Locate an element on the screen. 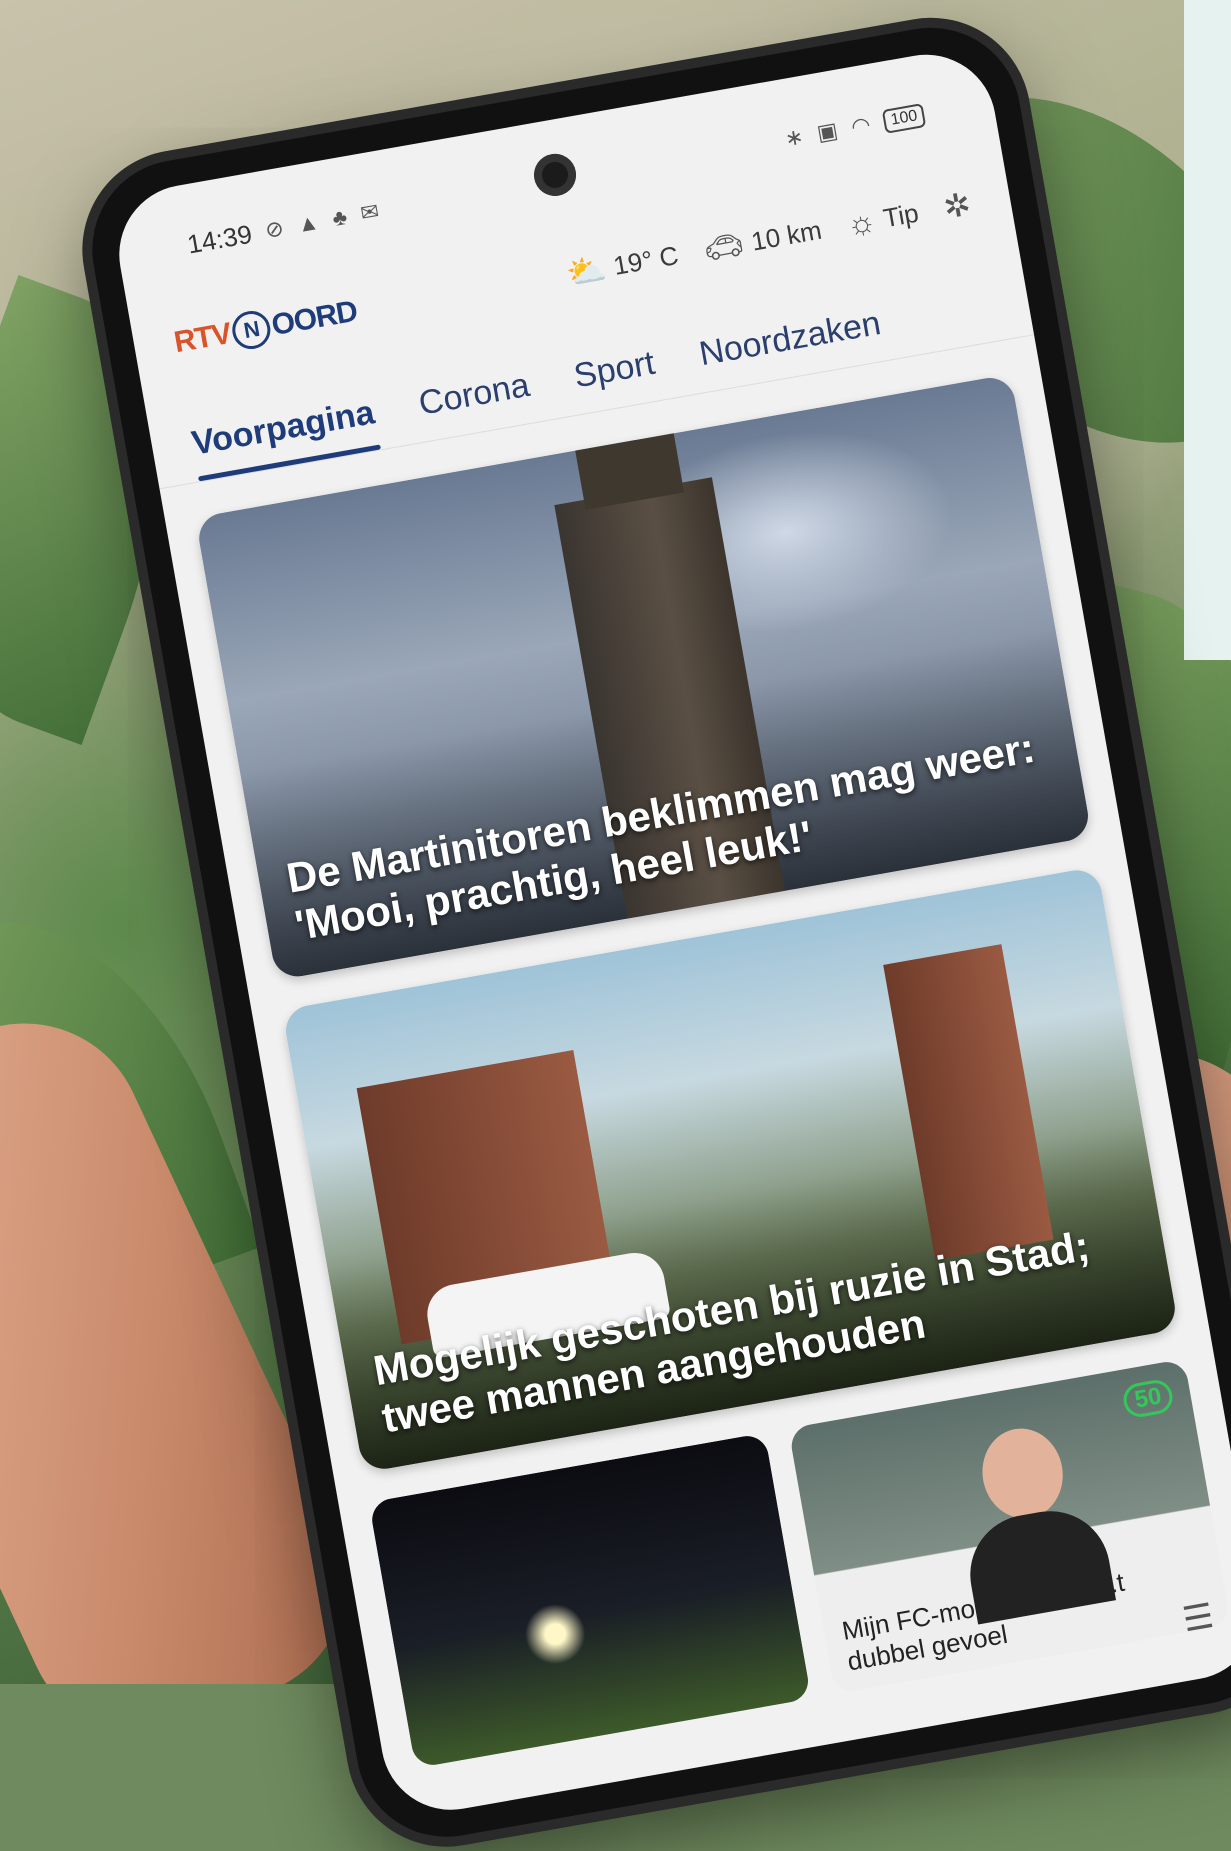 This screenshot has height=1851, width=1231. no-alarm-icon: ⊘ is located at coordinates (274, 229).